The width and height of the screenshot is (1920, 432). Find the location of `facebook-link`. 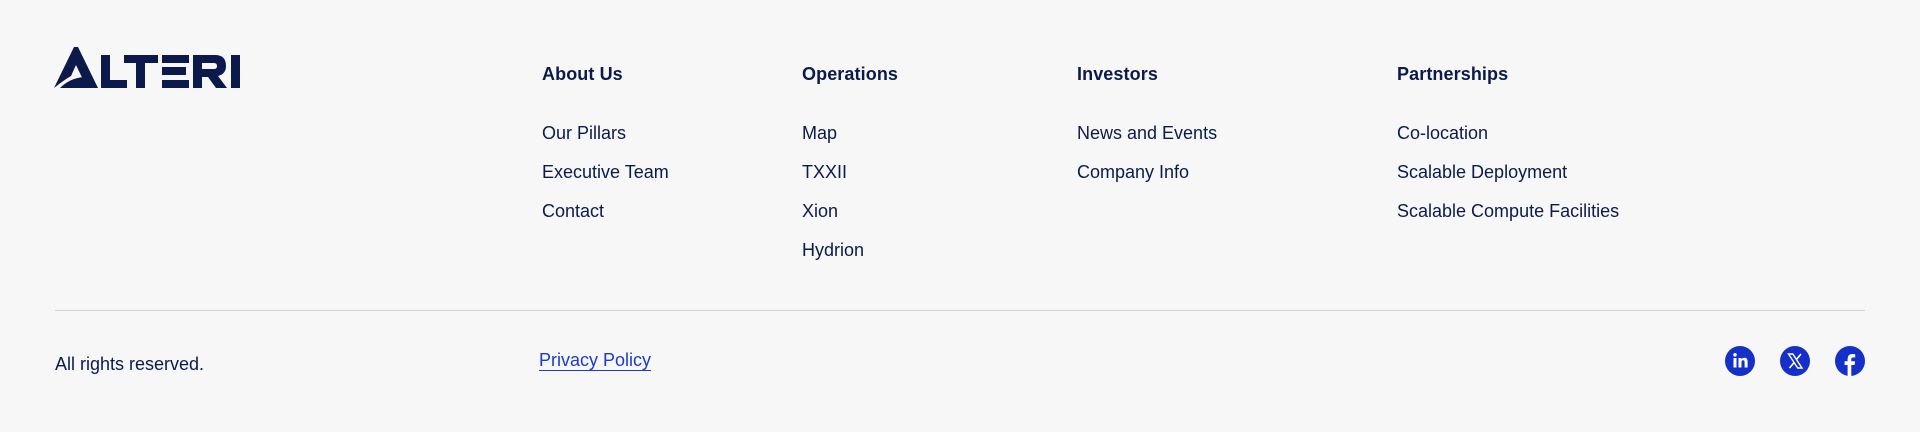

facebook-link is located at coordinates (1850, 361).